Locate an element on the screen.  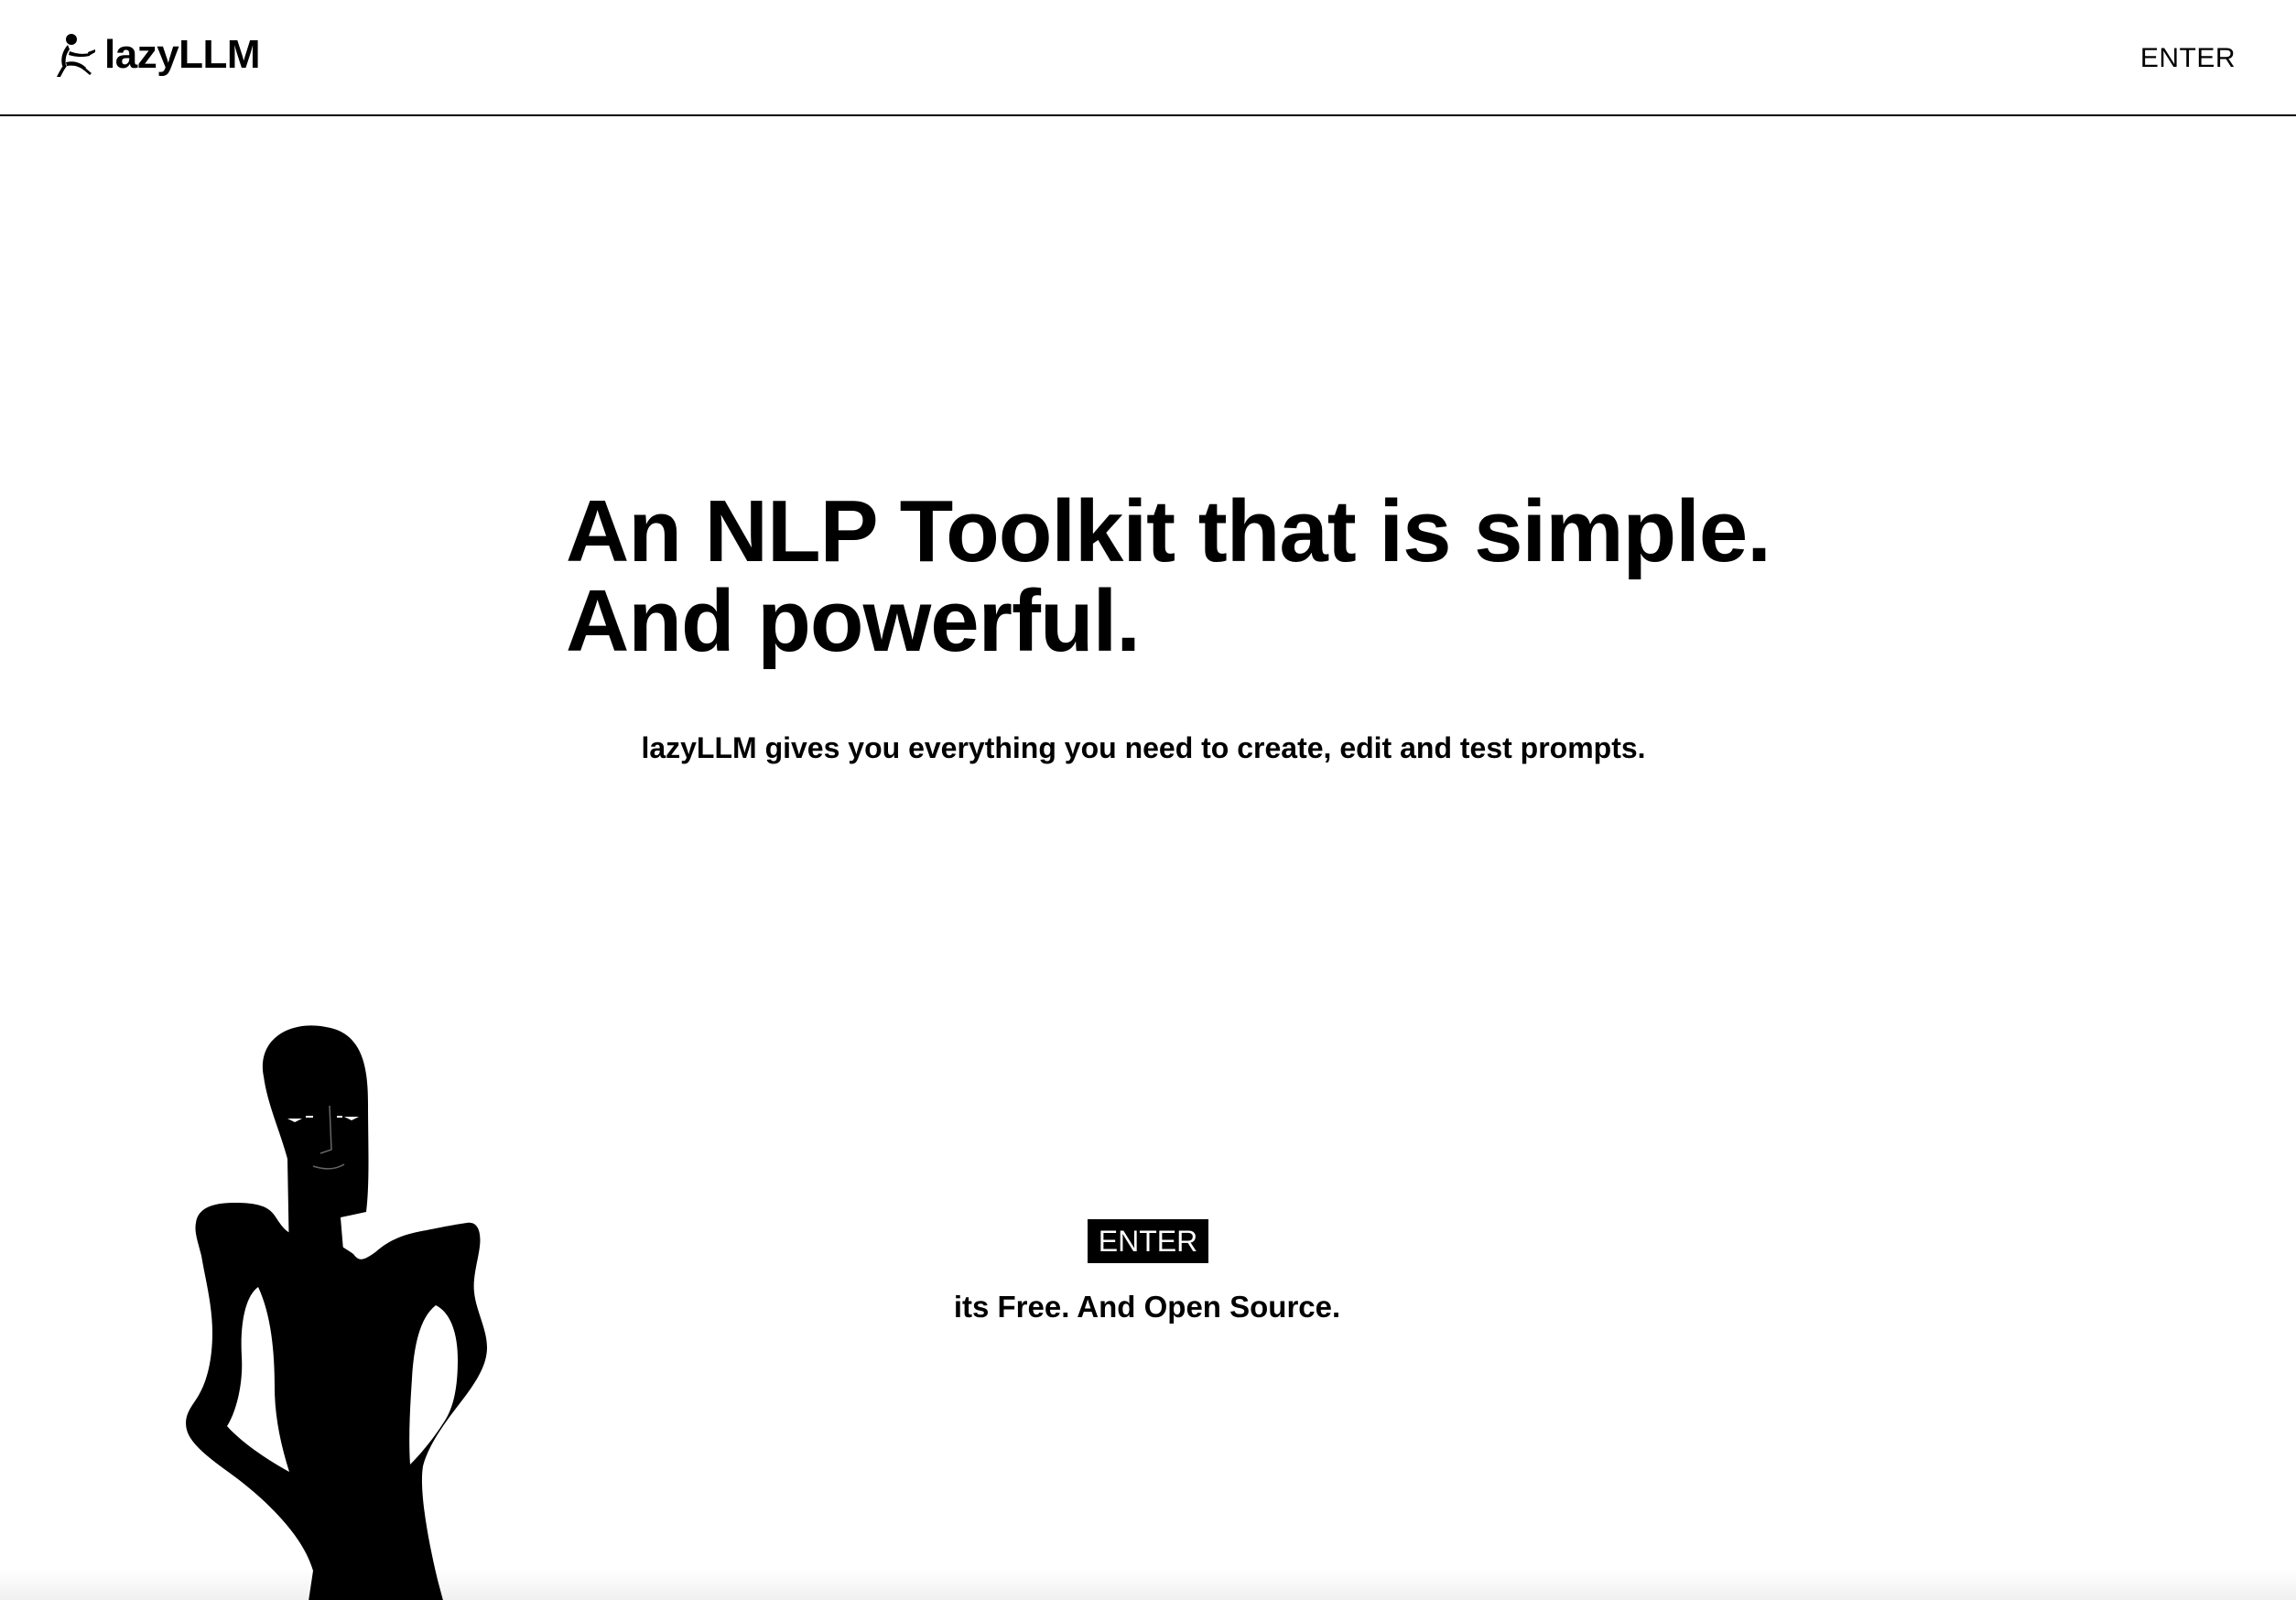
brand-name: lazyLLM is located at coordinates (183, 54).